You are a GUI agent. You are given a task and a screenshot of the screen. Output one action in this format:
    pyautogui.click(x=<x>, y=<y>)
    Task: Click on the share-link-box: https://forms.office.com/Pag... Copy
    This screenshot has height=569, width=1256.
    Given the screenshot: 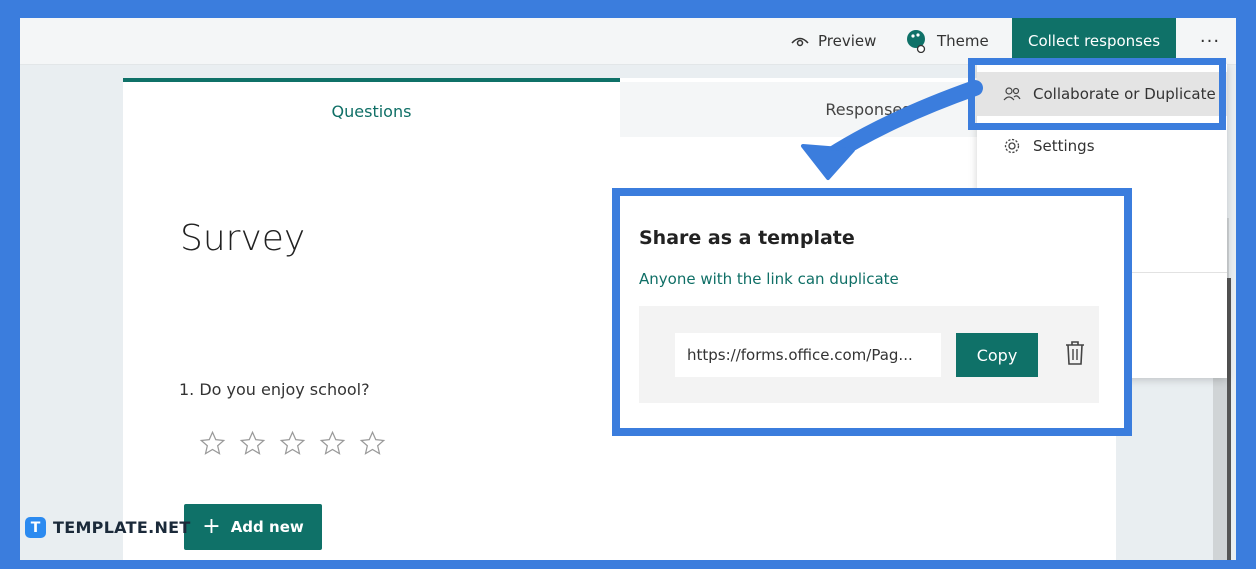 What is the action you would take?
    pyautogui.click(x=869, y=354)
    